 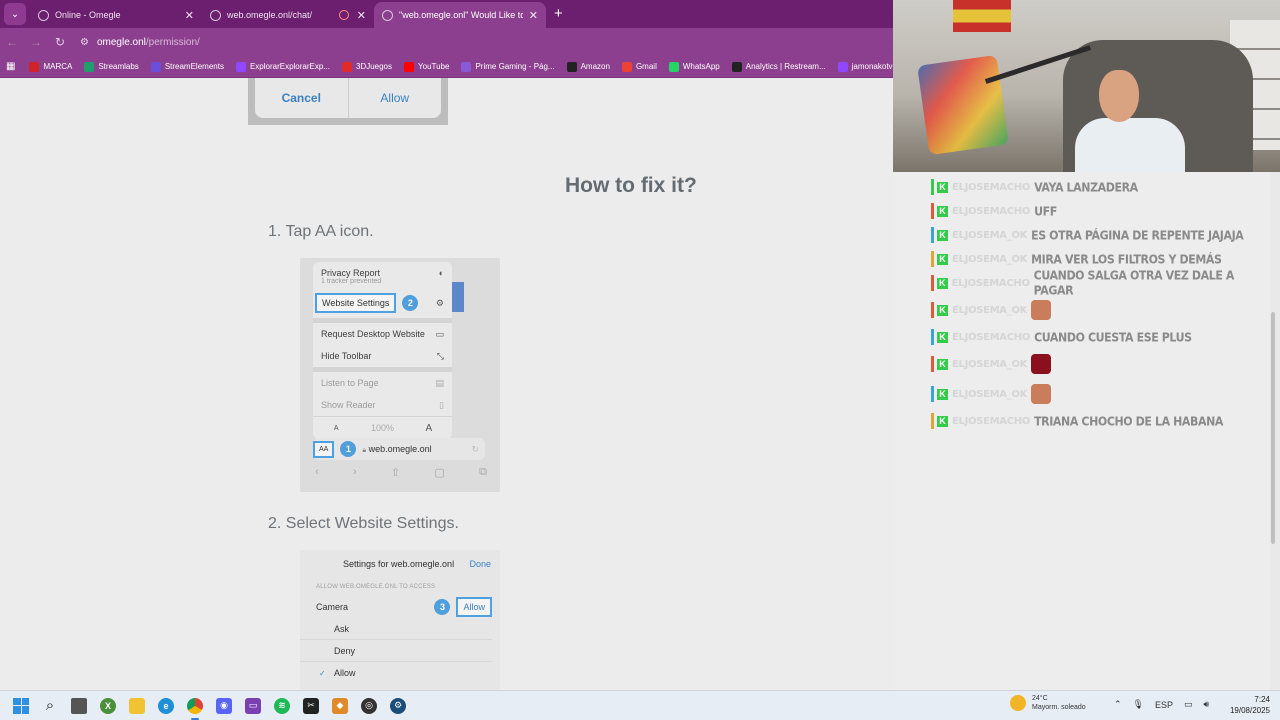 What do you see at coordinates (395, 98) in the screenshot?
I see `dialog-allow-button: Allow` at bounding box center [395, 98].